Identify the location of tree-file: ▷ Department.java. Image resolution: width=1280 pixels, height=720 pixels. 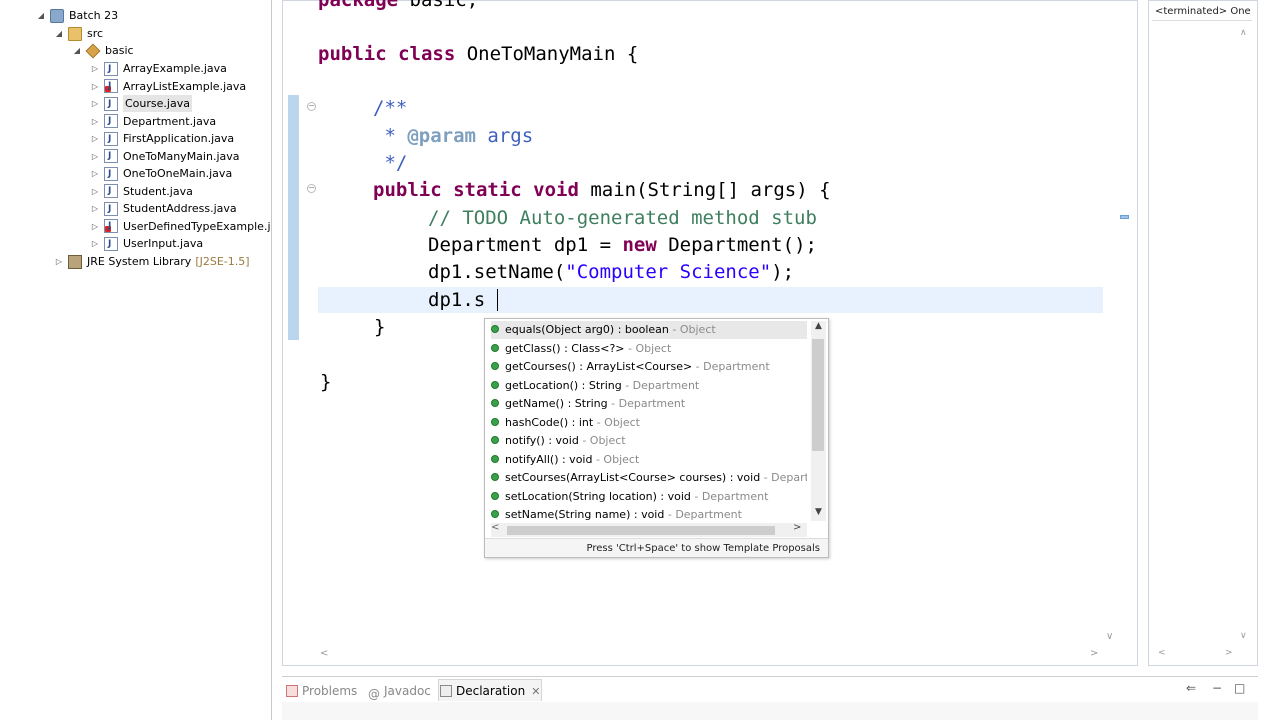
(153, 121).